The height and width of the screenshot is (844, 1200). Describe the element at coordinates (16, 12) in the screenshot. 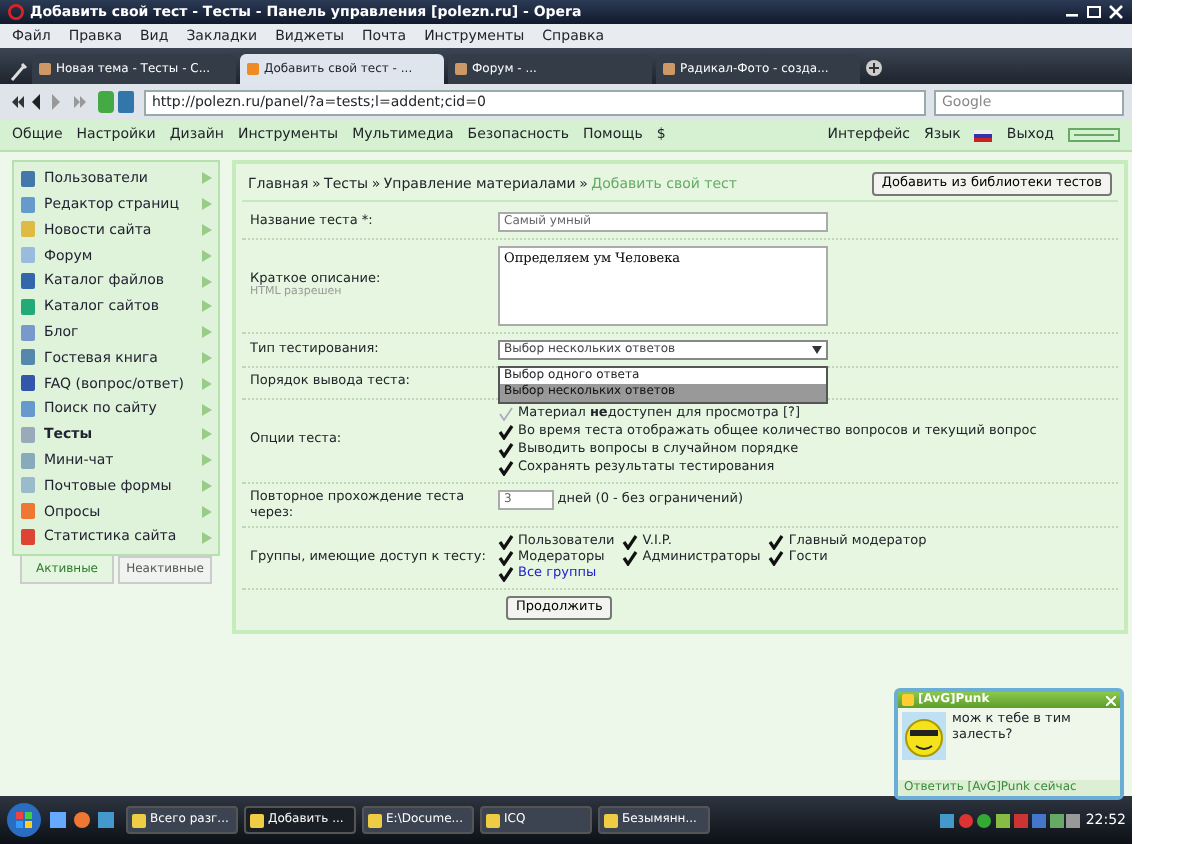

I see `opera-logo-icon` at that location.